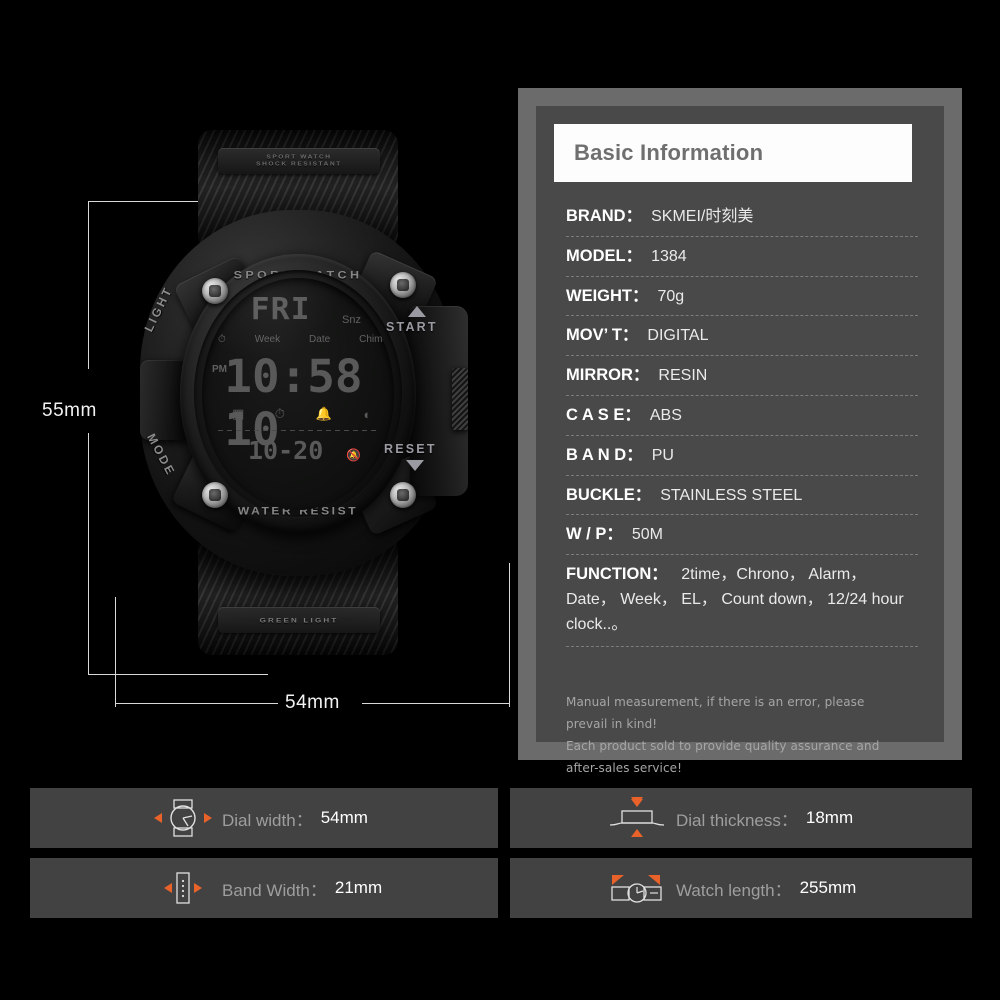 This screenshot has height=1000, width=1000. I want to click on card-dial-thickness: Dial thickness： 18mm, so click(741, 818).